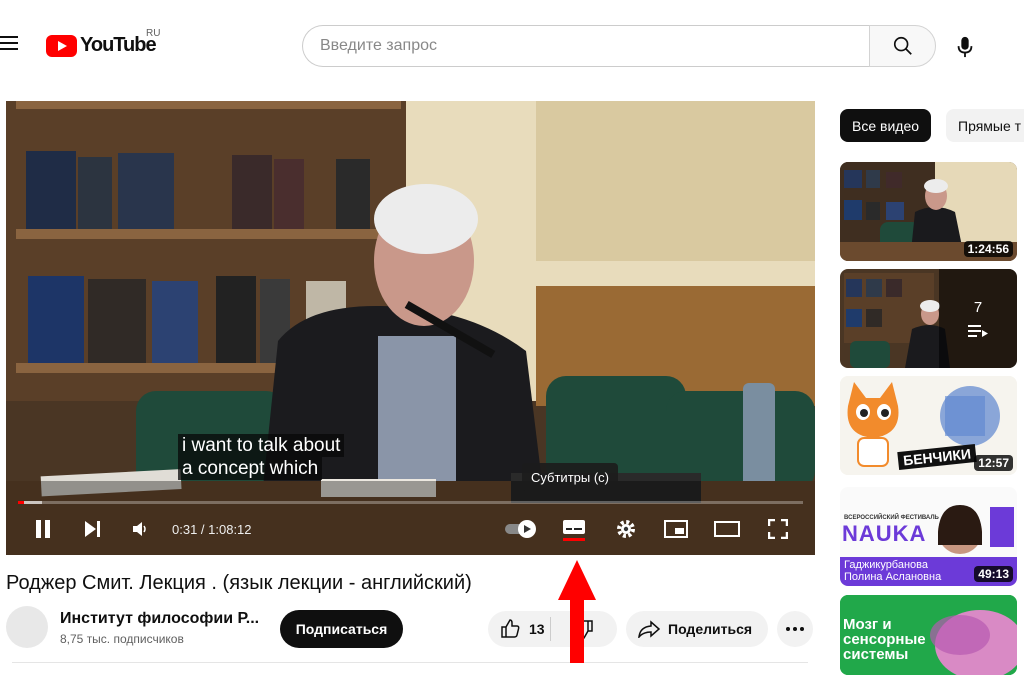  What do you see at coordinates (928, 211) in the screenshot?
I see `recommended-video-1: 1:24:56` at bounding box center [928, 211].